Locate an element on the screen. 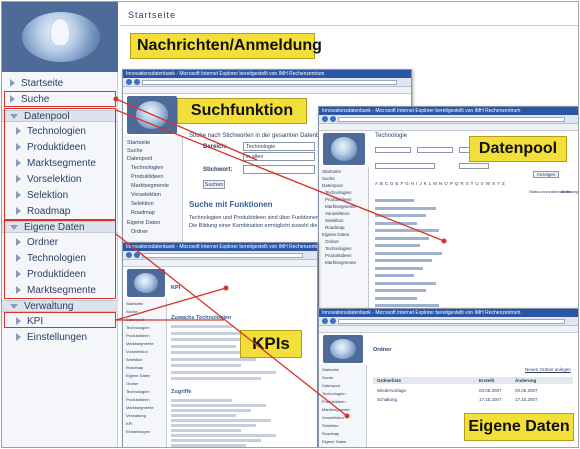 The width and height of the screenshot is (580, 449). chevron-right-icon is located at coordinates (12, 83).